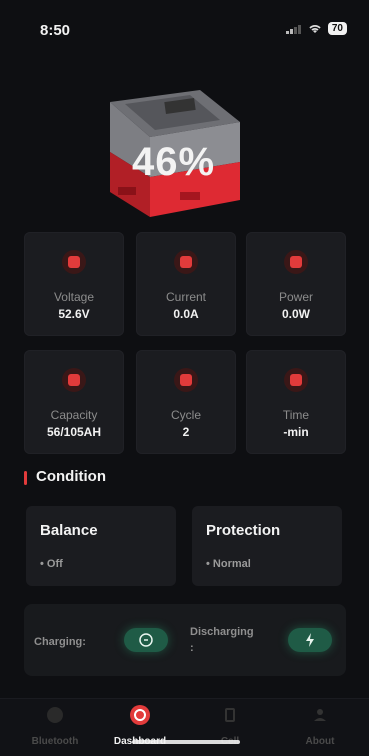  I want to click on current-label: Current, so click(185, 297).